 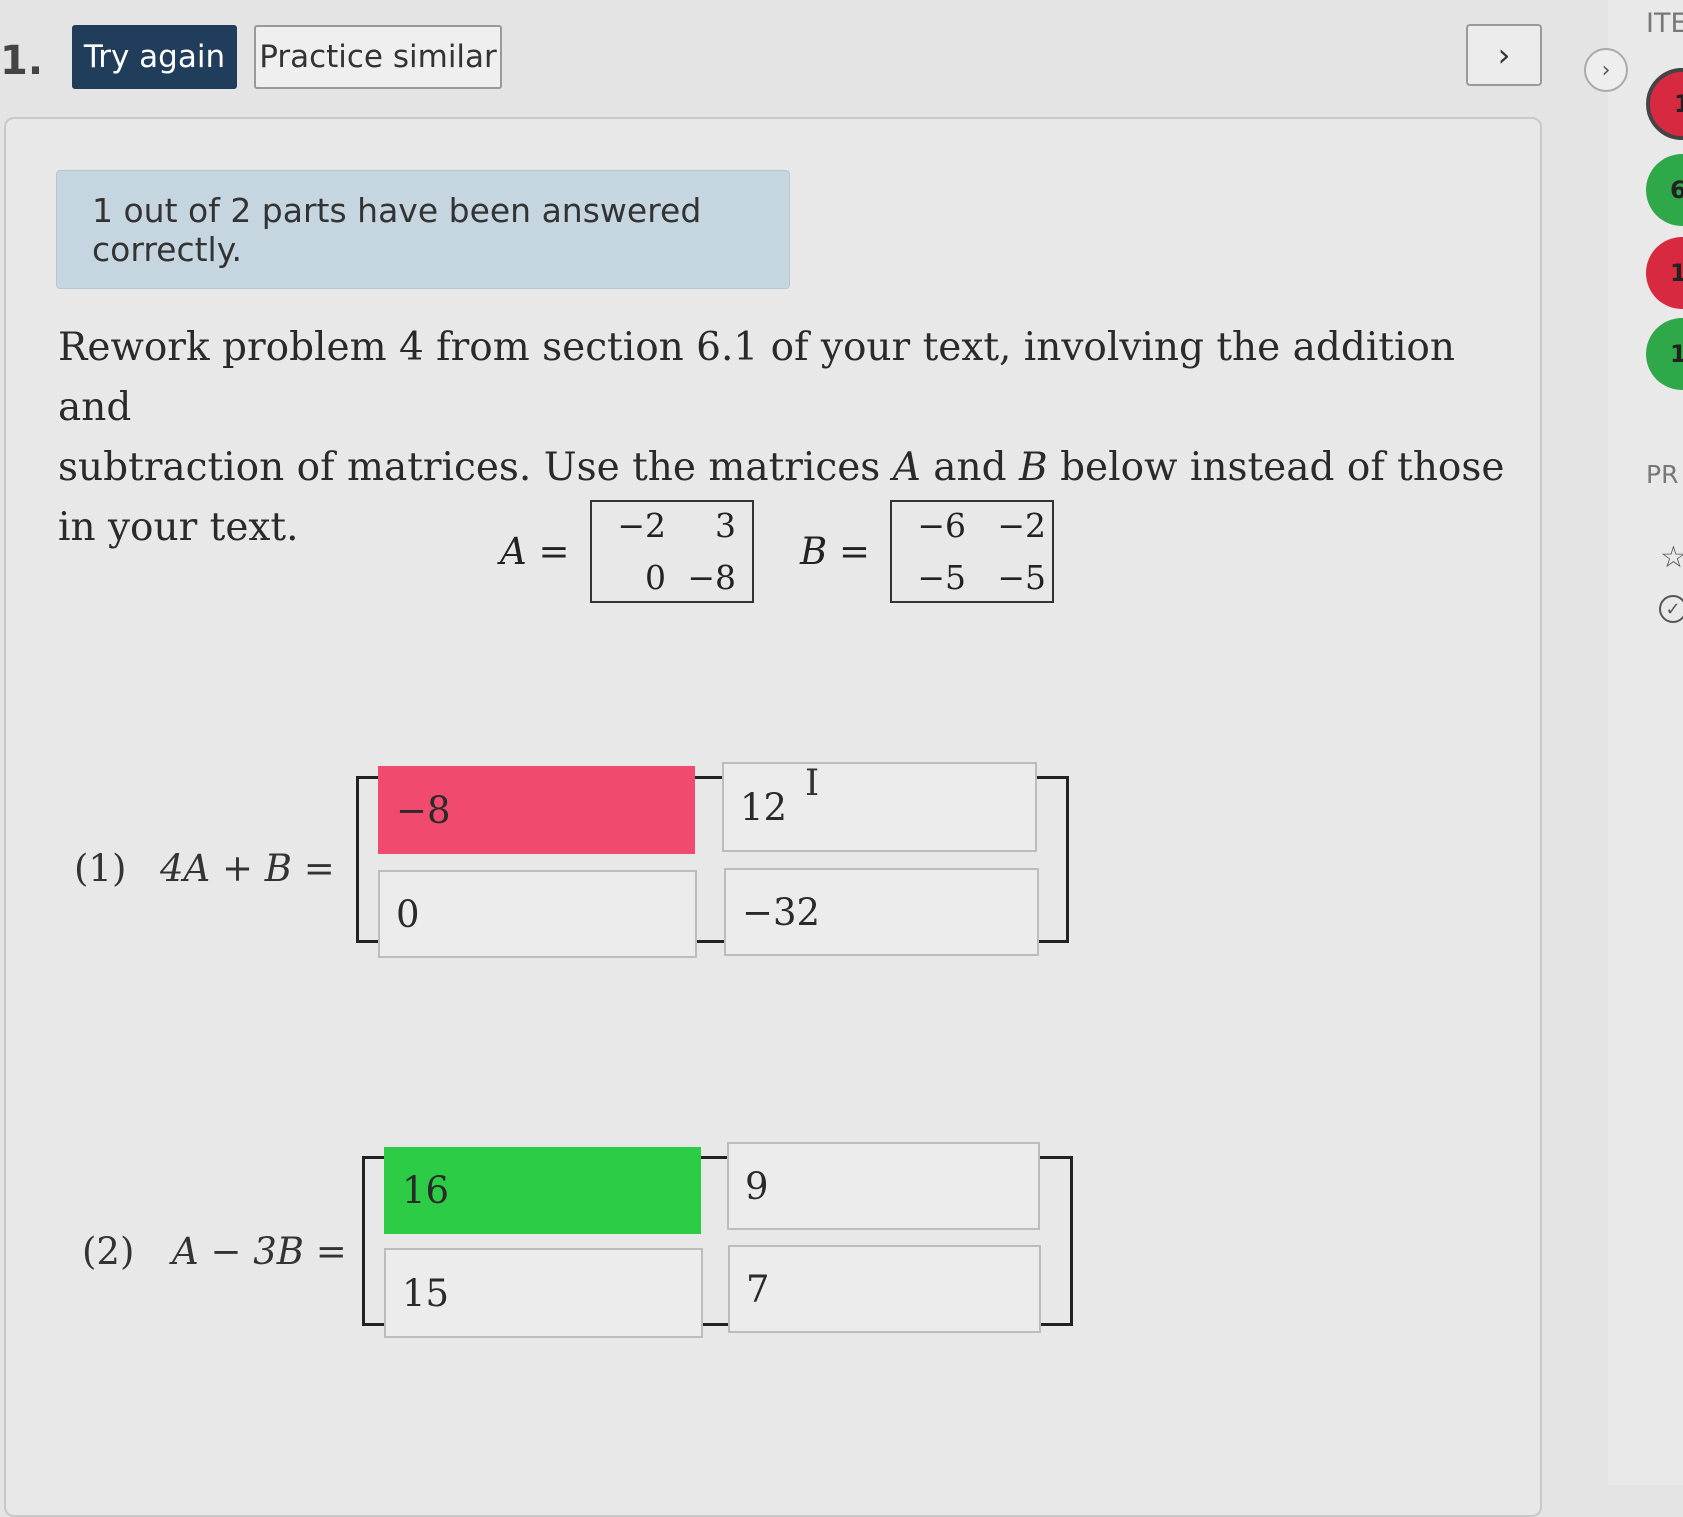 I want to click on answer-cell: 16, so click(x=542, y=1190).